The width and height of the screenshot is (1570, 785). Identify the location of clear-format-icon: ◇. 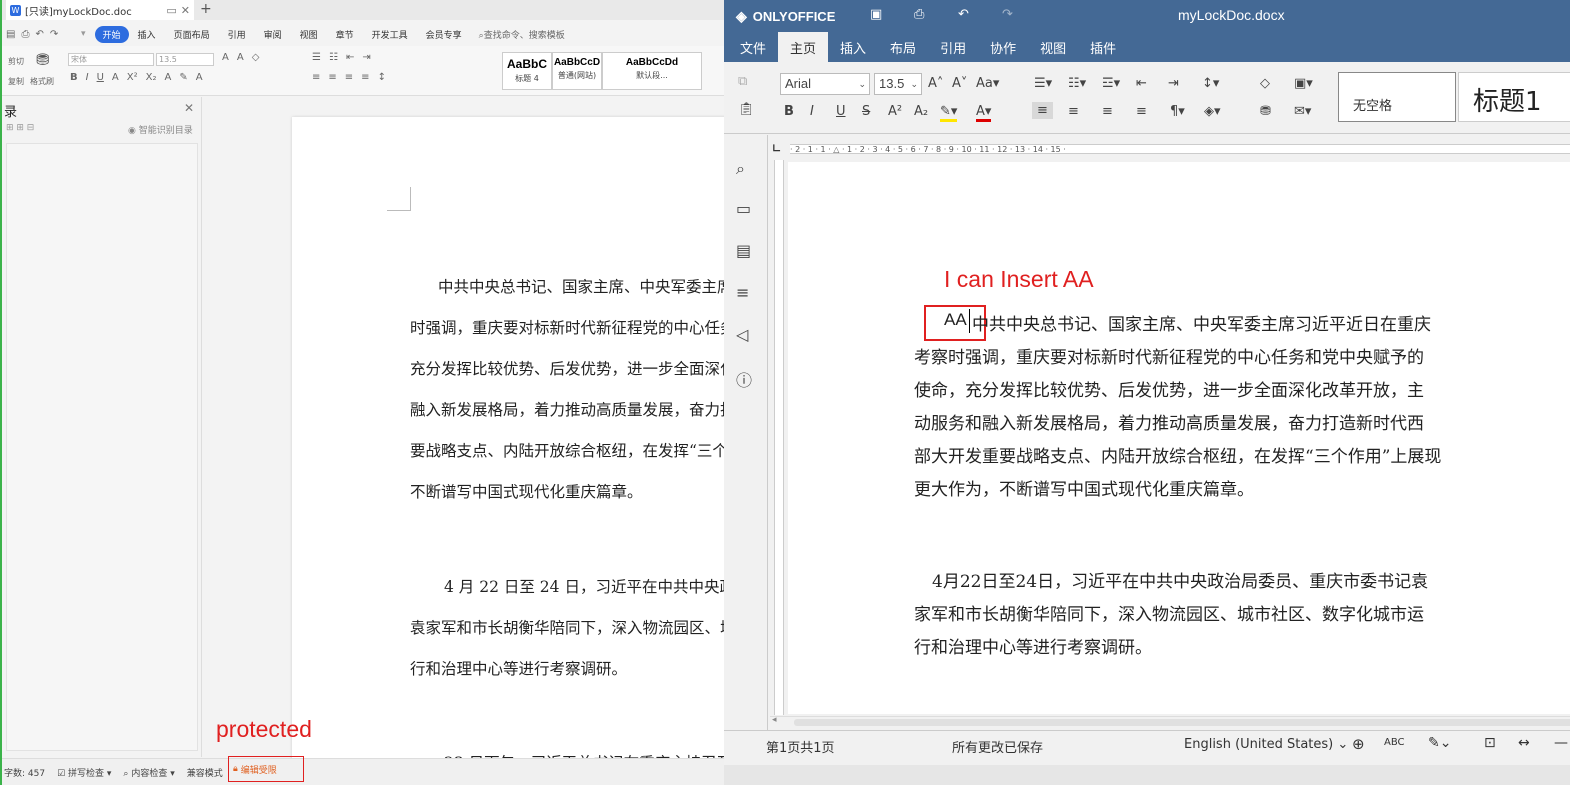
(256, 57).